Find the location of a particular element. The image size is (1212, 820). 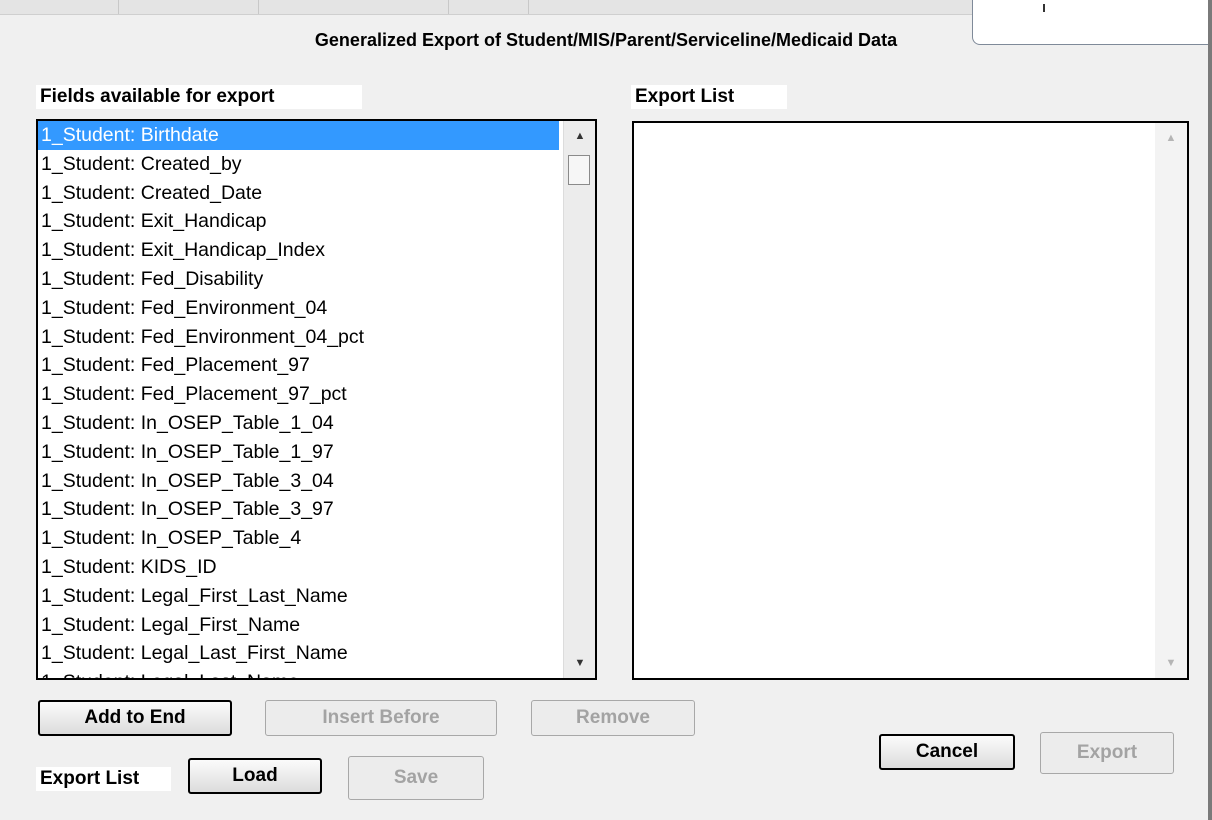

list-item: 1_Student: In_OSEP_Table_3_04 is located at coordinates (298, 481).